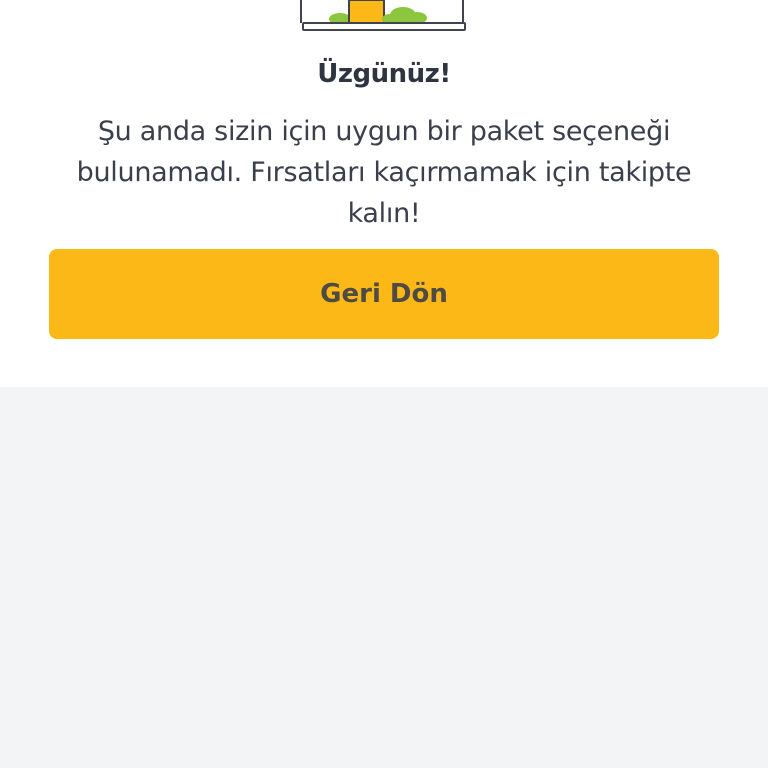  Describe the element at coordinates (384, 74) in the screenshot. I see `empty-state-title: Üzgünüz!` at that location.